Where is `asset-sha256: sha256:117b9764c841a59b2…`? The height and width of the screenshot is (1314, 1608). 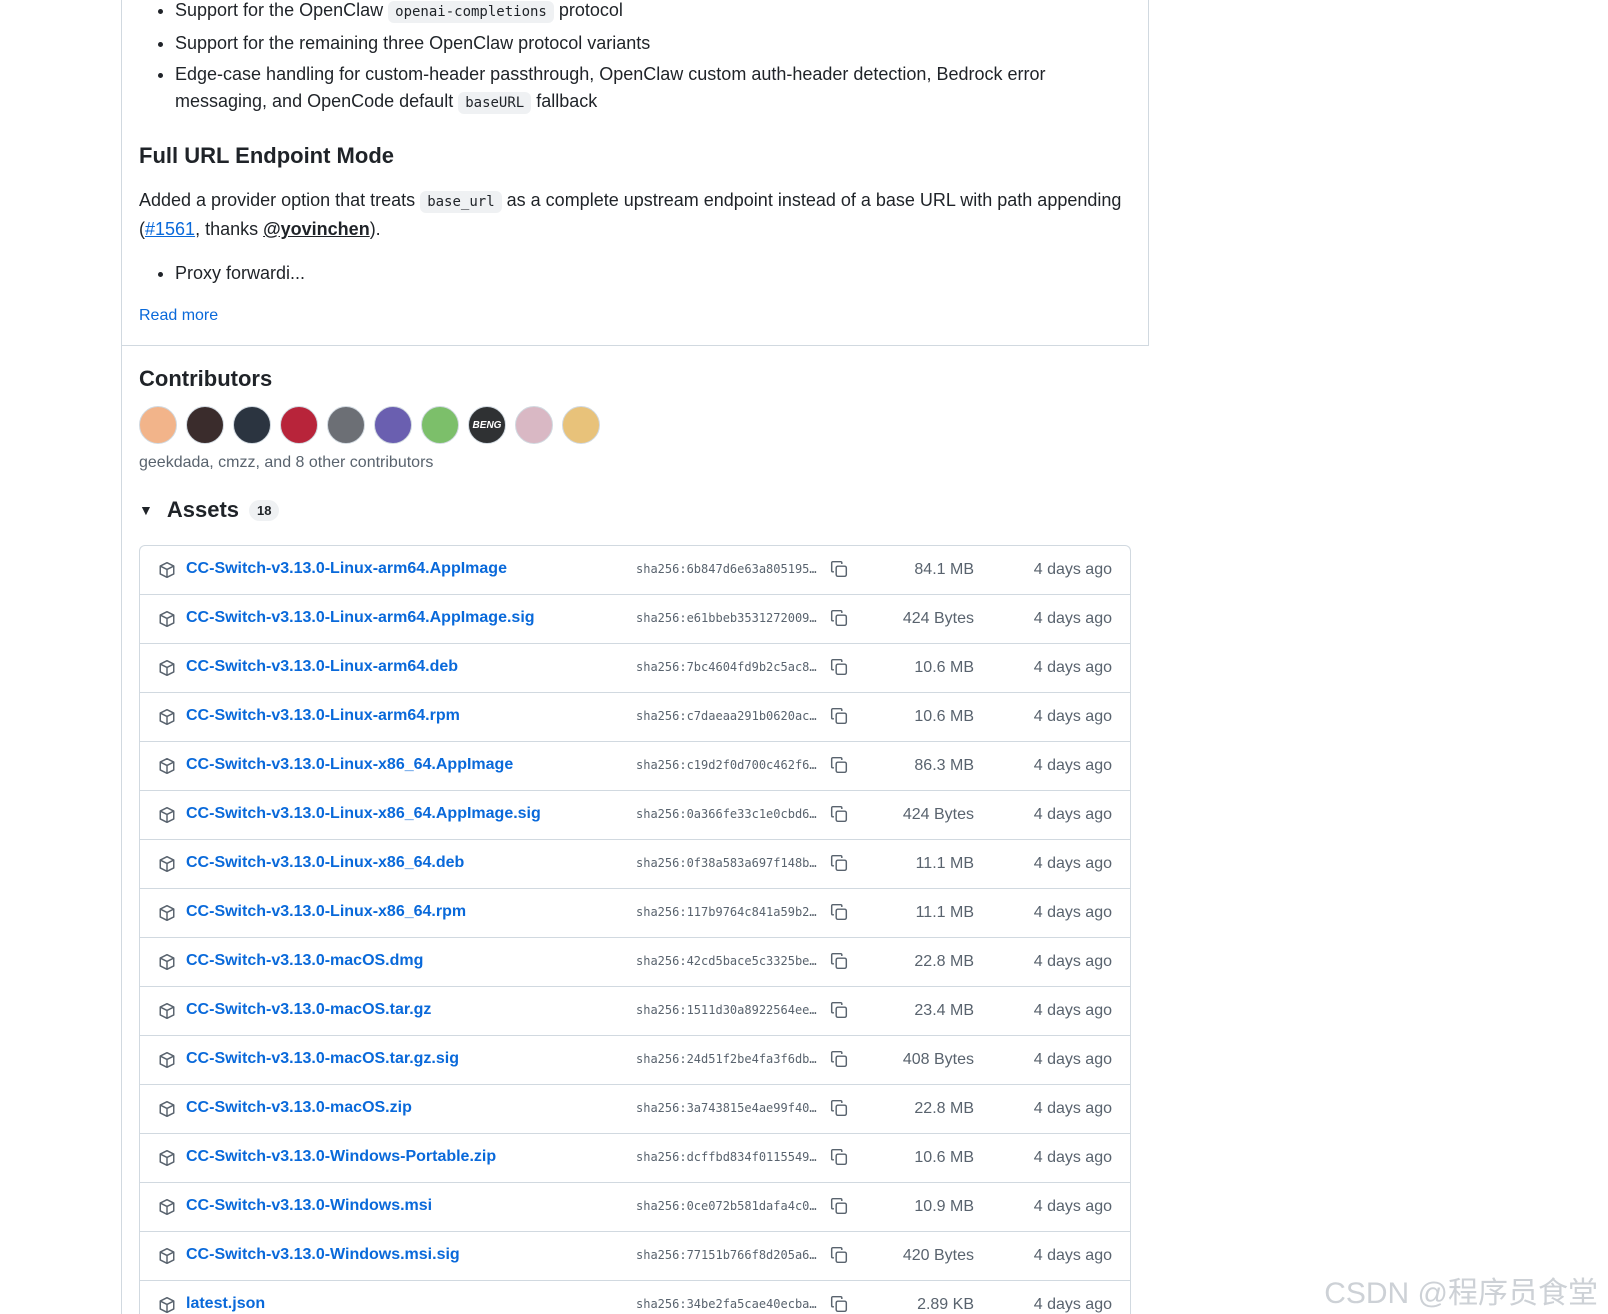 asset-sha256: sha256:117b9764c841a59b2… is located at coordinates (726, 912).